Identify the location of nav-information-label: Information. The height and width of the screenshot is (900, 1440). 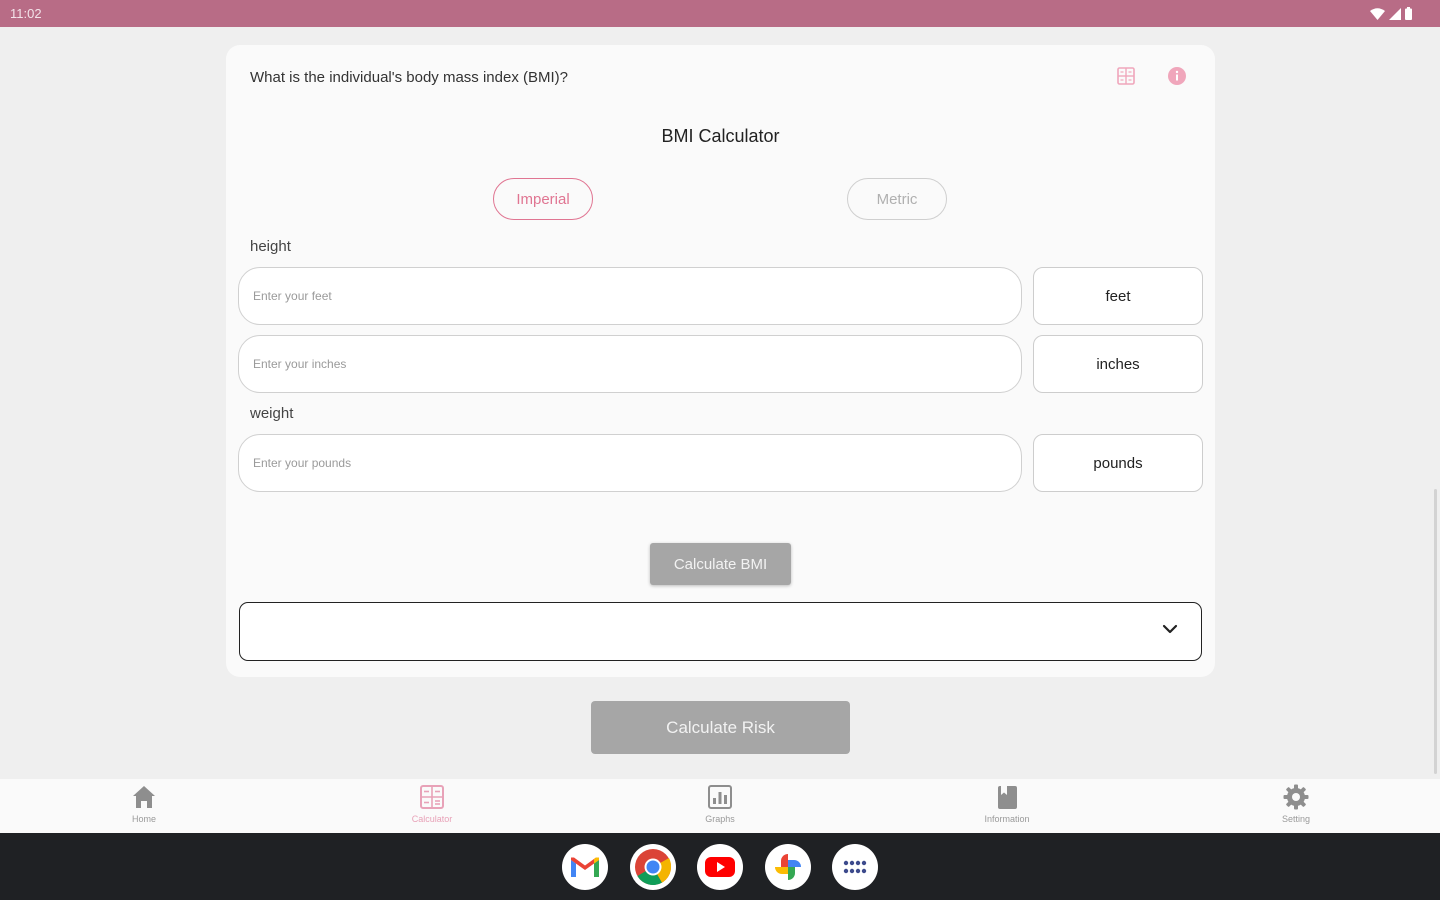
(1007, 819).